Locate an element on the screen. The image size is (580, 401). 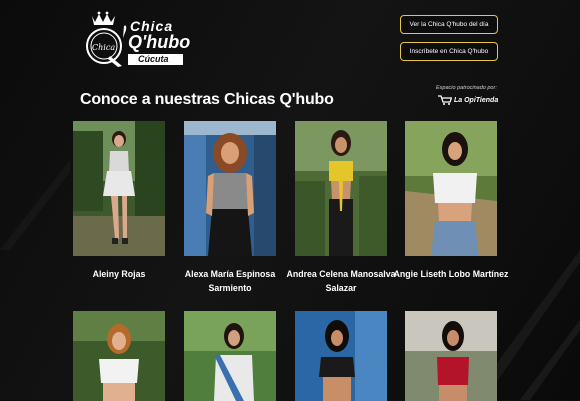
sponsor-logo: La OpiTienda is located at coordinates (468, 100).